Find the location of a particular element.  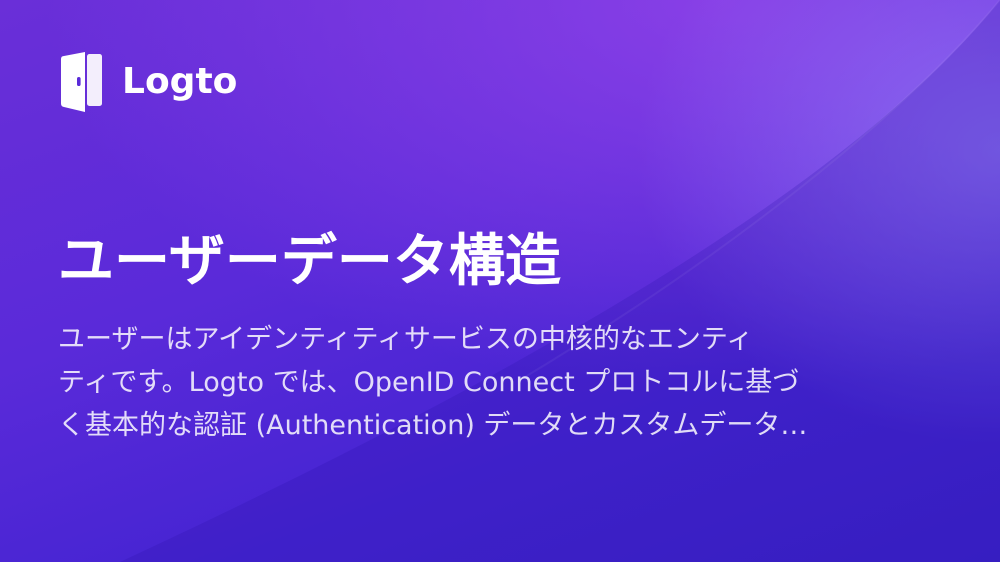

logto-door-icon is located at coordinates (81, 82).